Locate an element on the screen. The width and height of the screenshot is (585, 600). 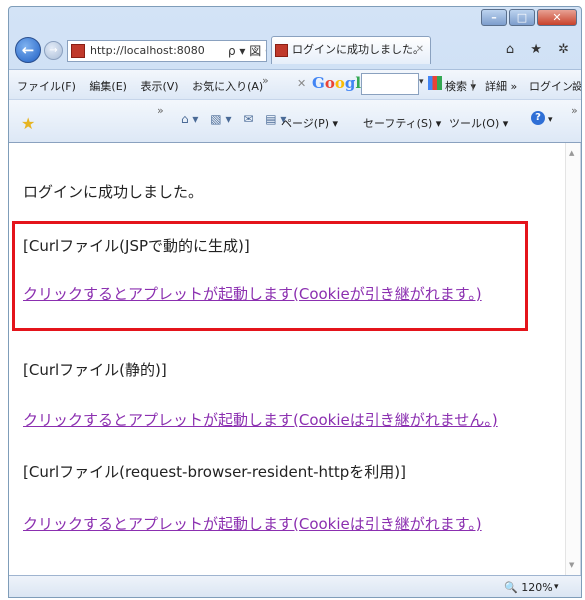
address-controls: ρ ▾ 図 C ✕ is located at coordinates (247, 51).